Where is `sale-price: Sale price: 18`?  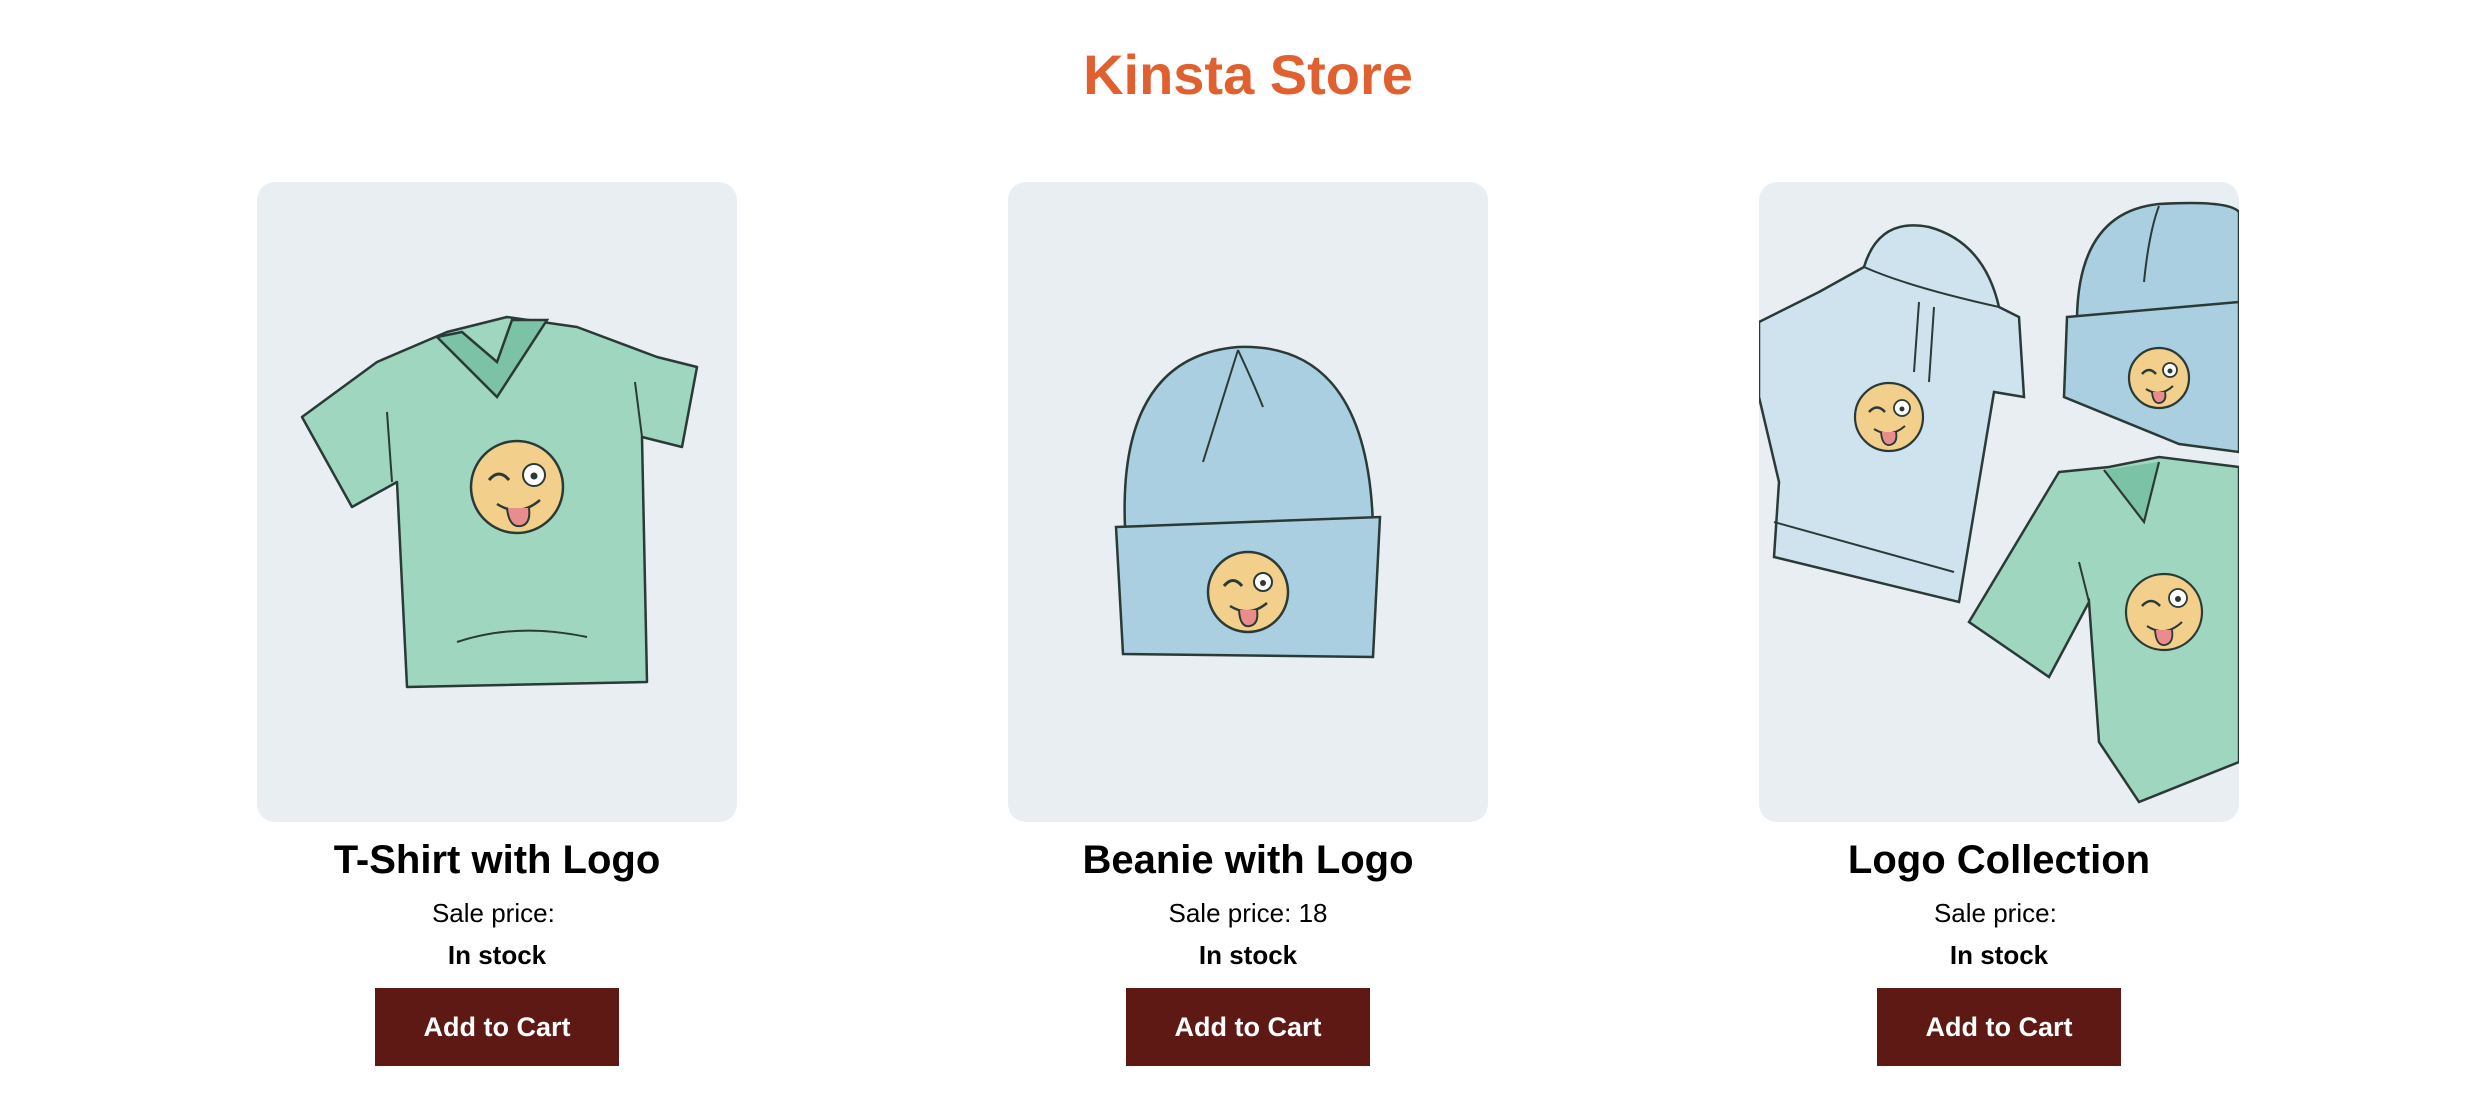 sale-price: Sale price: 18 is located at coordinates (1248, 913).